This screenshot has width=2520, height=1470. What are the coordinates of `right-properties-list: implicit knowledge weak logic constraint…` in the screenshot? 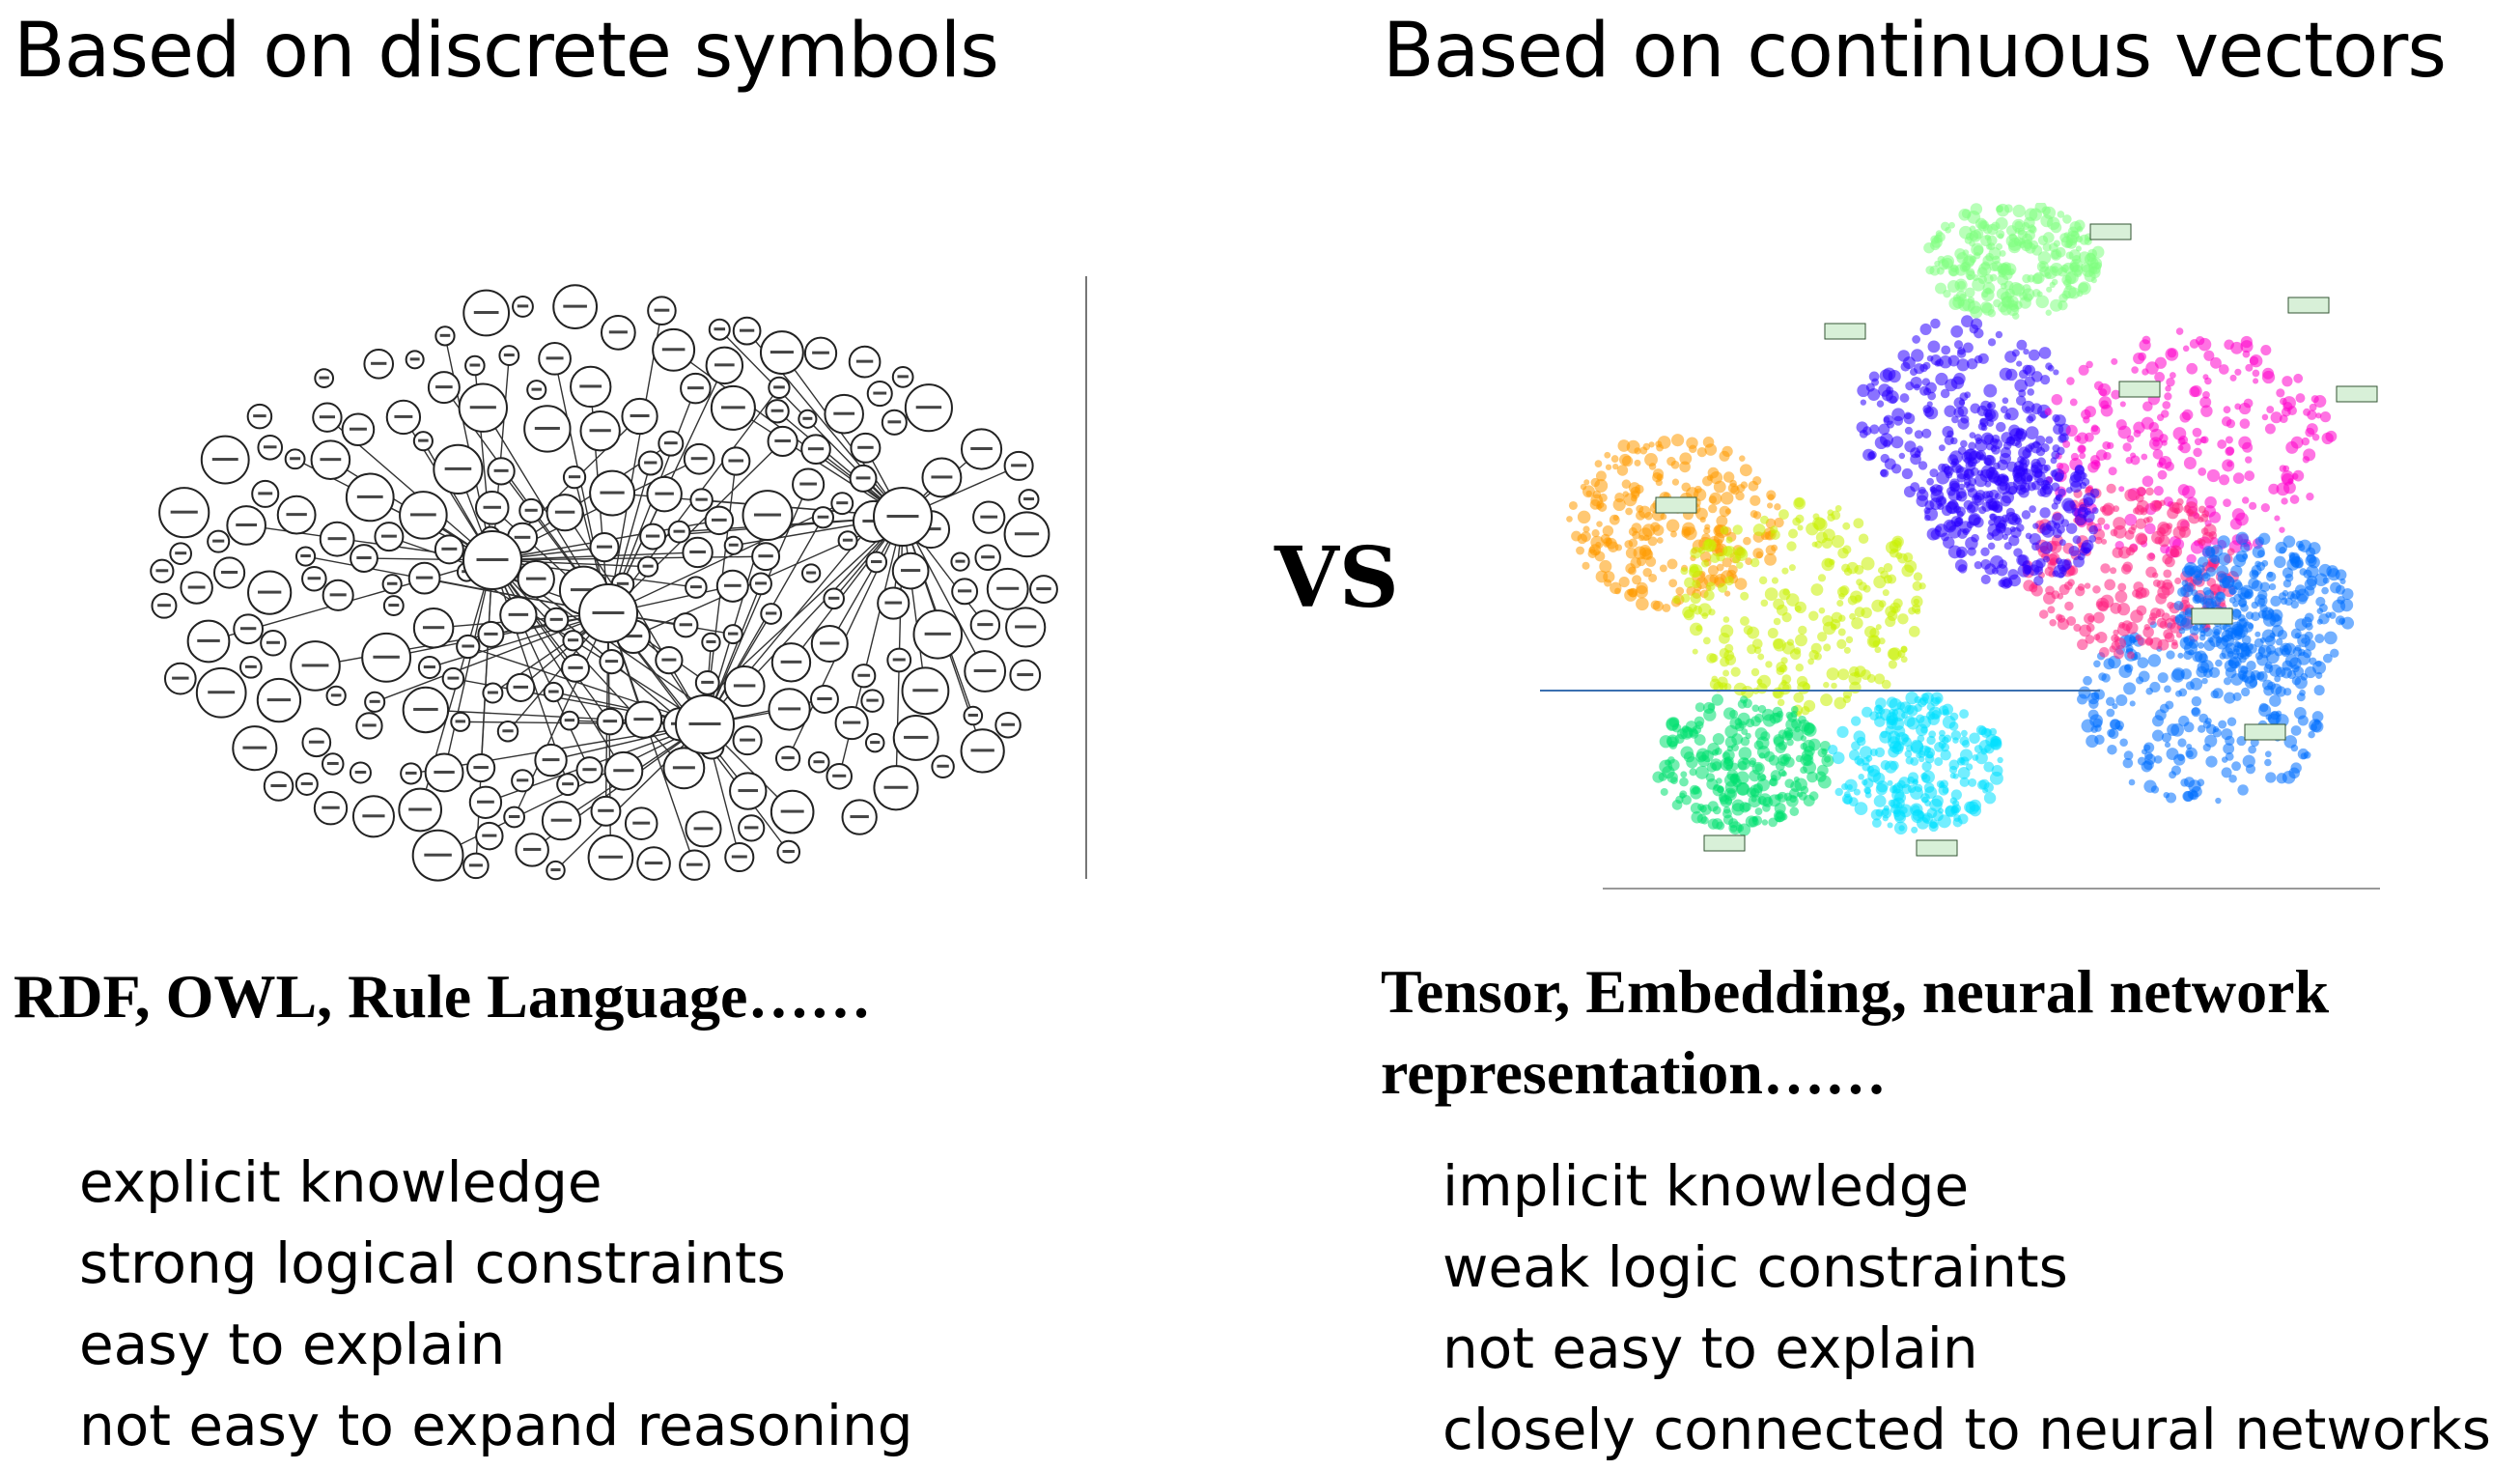 It's located at (1967, 1307).